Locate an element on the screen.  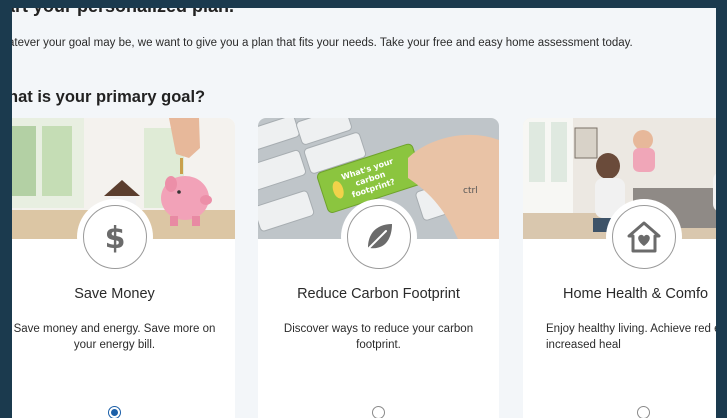
leaf-icon is located at coordinates (378, 237).